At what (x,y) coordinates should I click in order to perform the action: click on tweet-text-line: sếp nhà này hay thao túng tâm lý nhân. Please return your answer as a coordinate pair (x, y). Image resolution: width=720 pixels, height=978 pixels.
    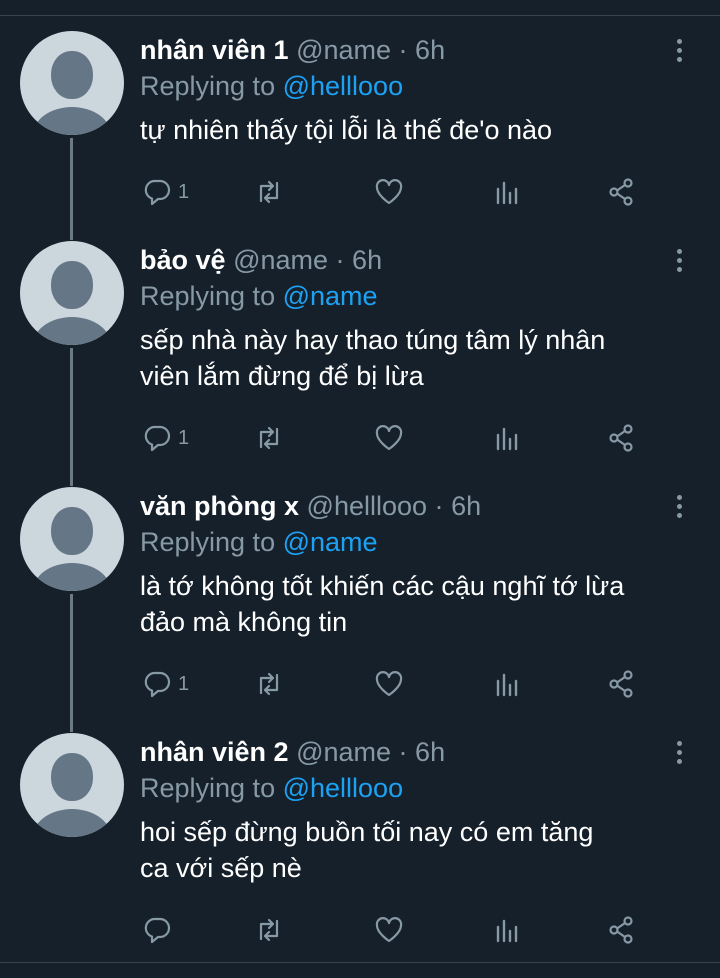
    Looking at the image, I should click on (373, 340).